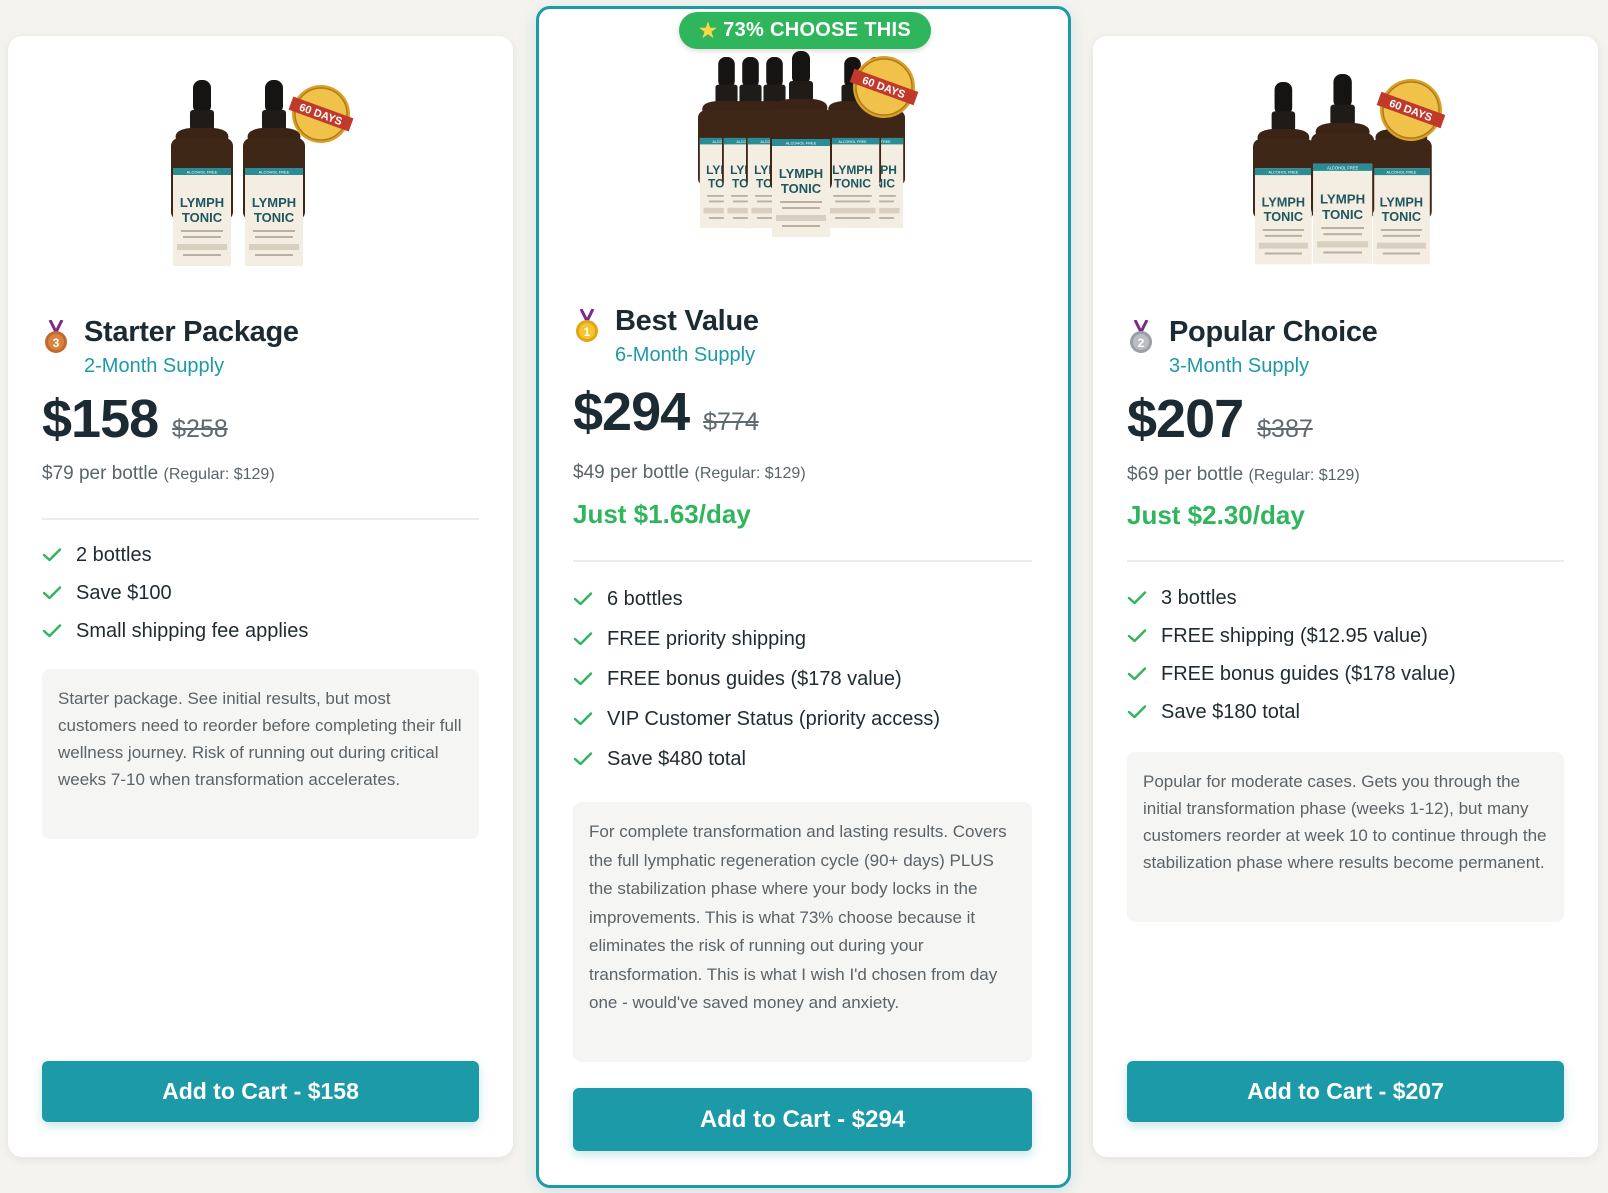 This screenshot has width=1608, height=1193. Describe the element at coordinates (175, 631) in the screenshot. I see `feature-item: Small shipping fee applies` at that location.